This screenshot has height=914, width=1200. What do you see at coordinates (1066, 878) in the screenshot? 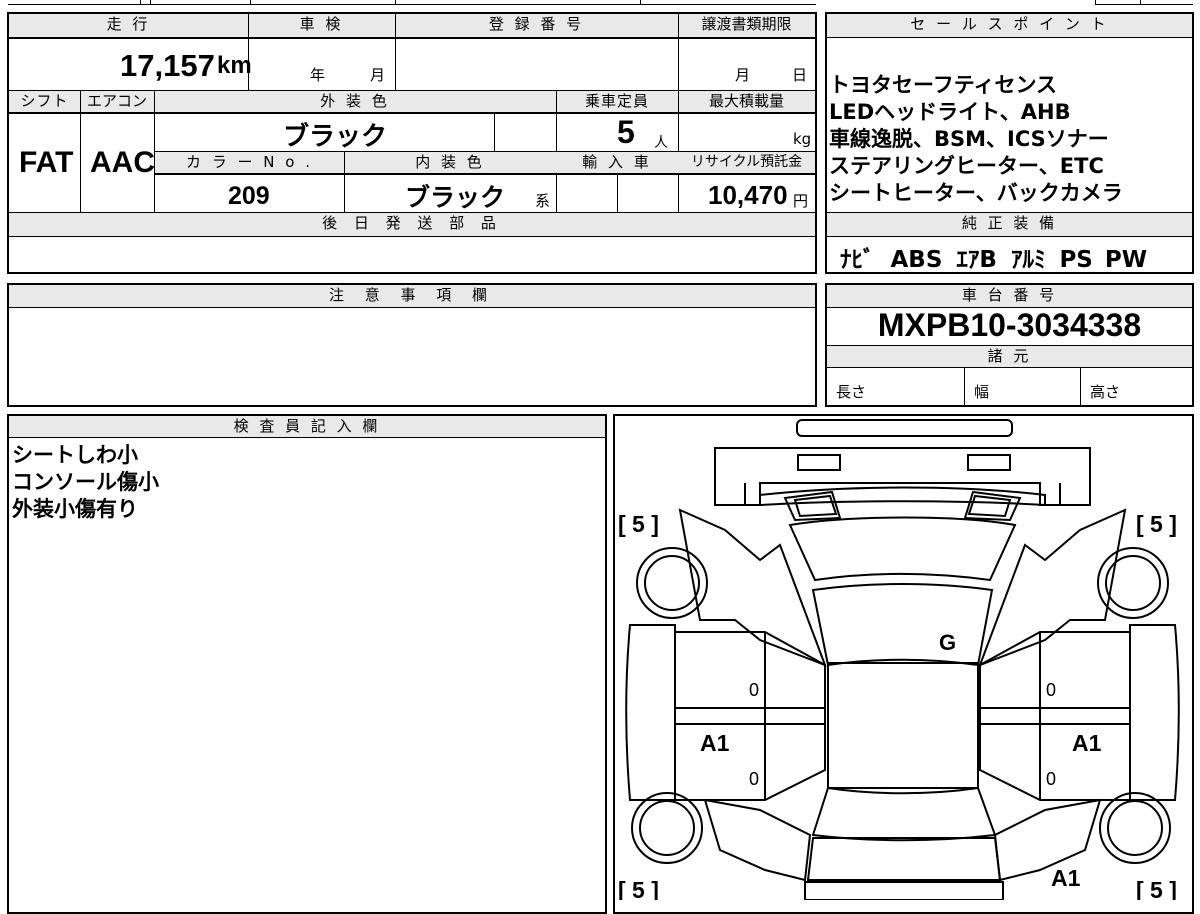
I see `rear-right-mark: A1` at bounding box center [1066, 878].